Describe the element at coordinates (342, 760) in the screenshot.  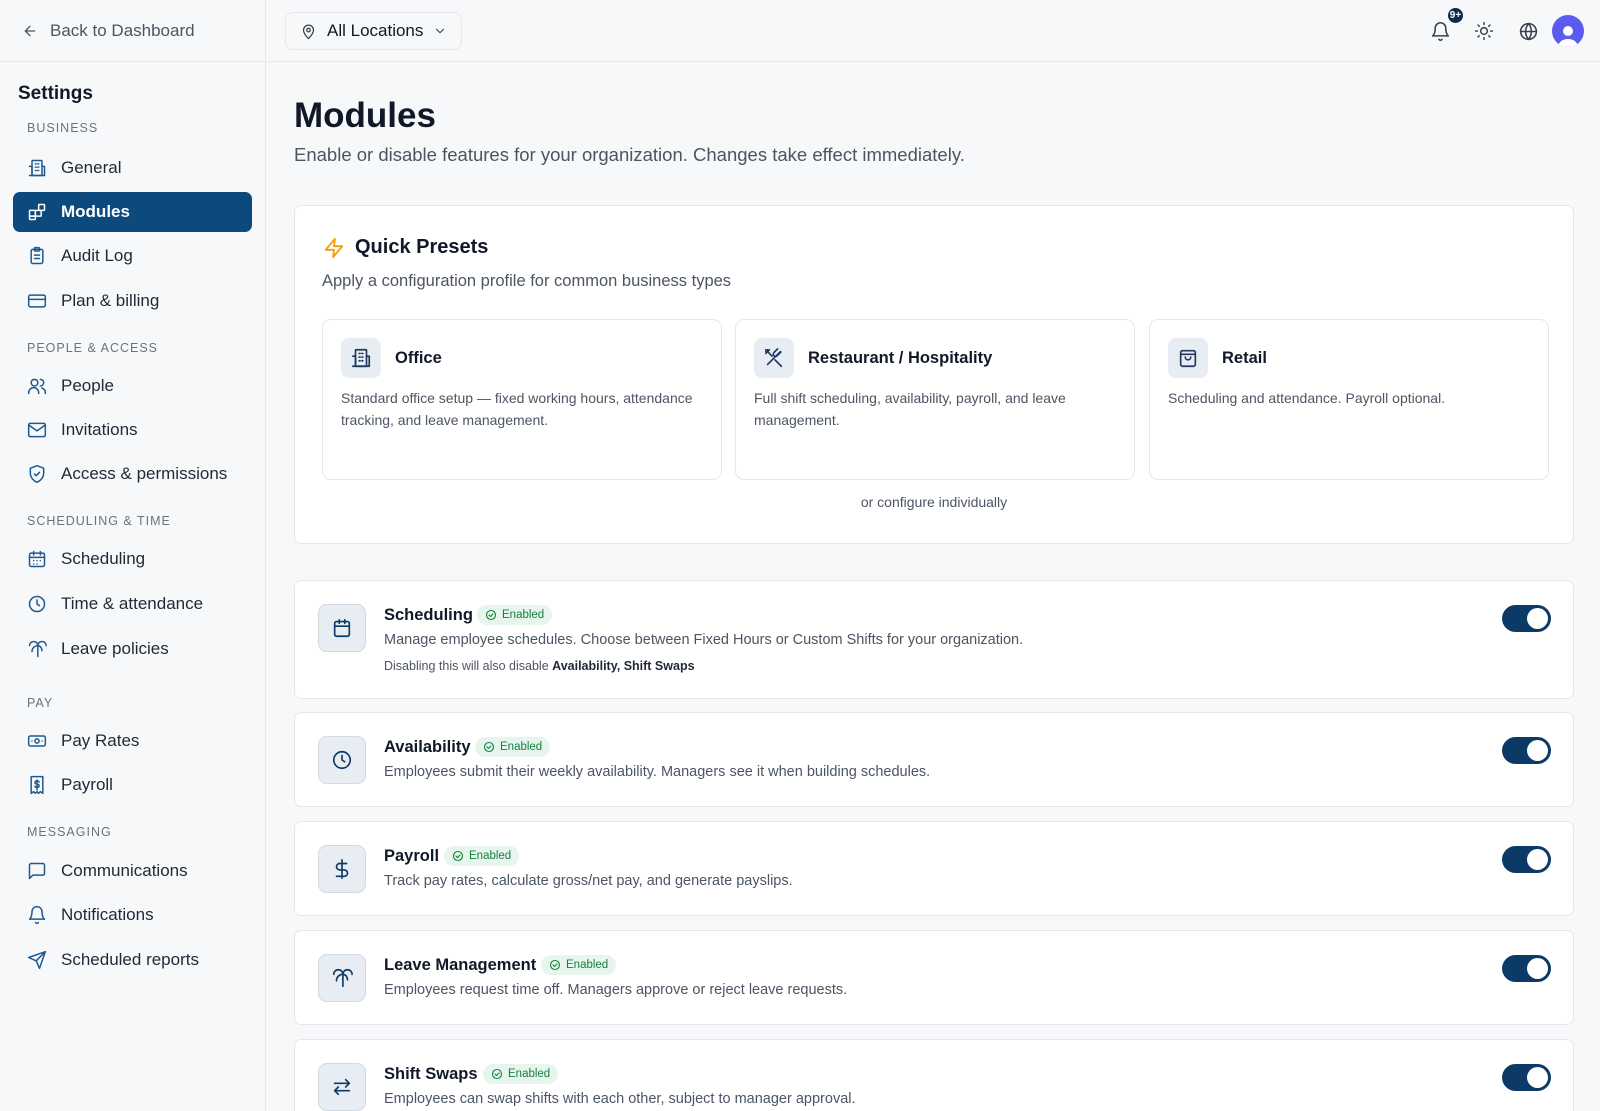
I see `clock-icon` at that location.